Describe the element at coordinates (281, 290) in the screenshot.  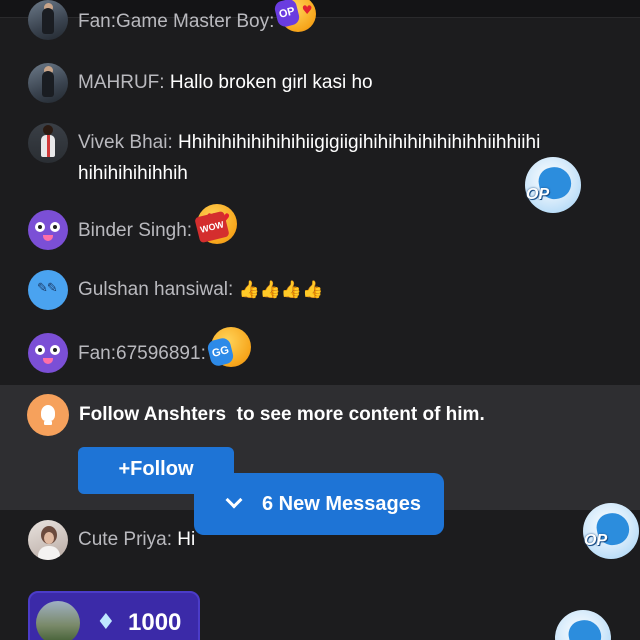
I see `thumbs-up-icon: 👍👍👍👍` at that location.